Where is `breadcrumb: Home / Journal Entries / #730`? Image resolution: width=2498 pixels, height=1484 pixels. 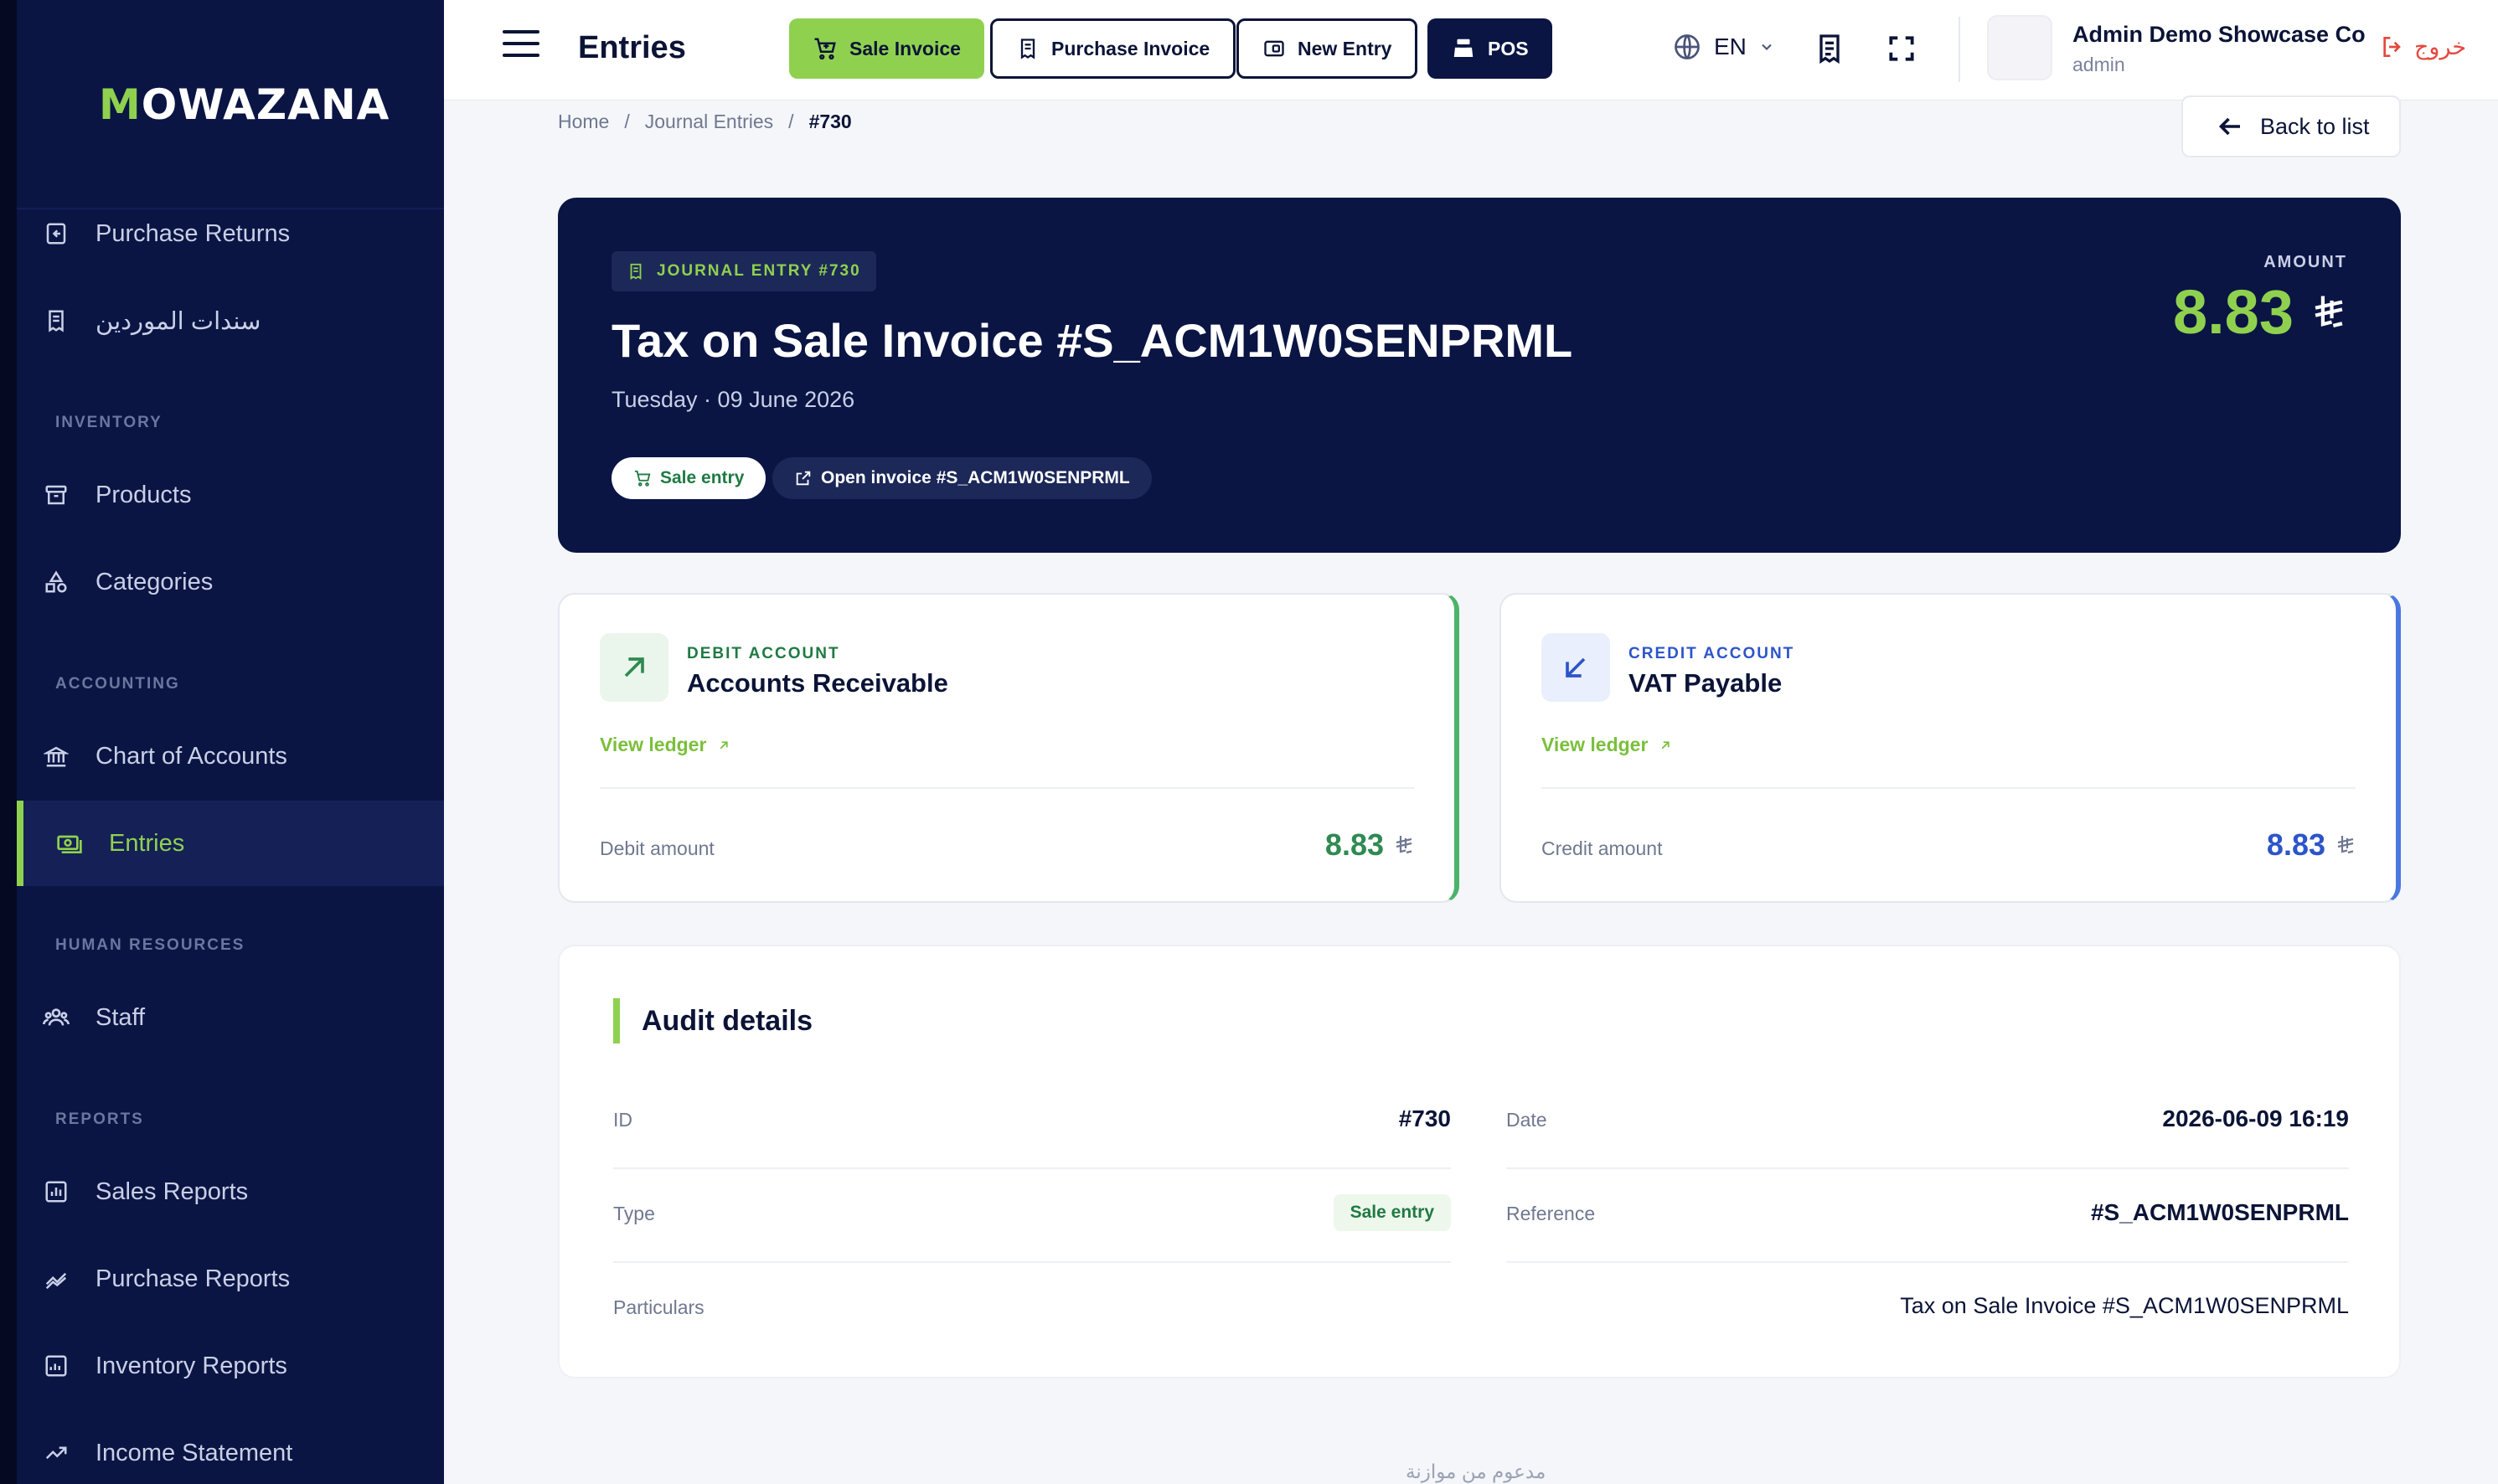 breadcrumb: Home / Journal Entries / #730 is located at coordinates (705, 122).